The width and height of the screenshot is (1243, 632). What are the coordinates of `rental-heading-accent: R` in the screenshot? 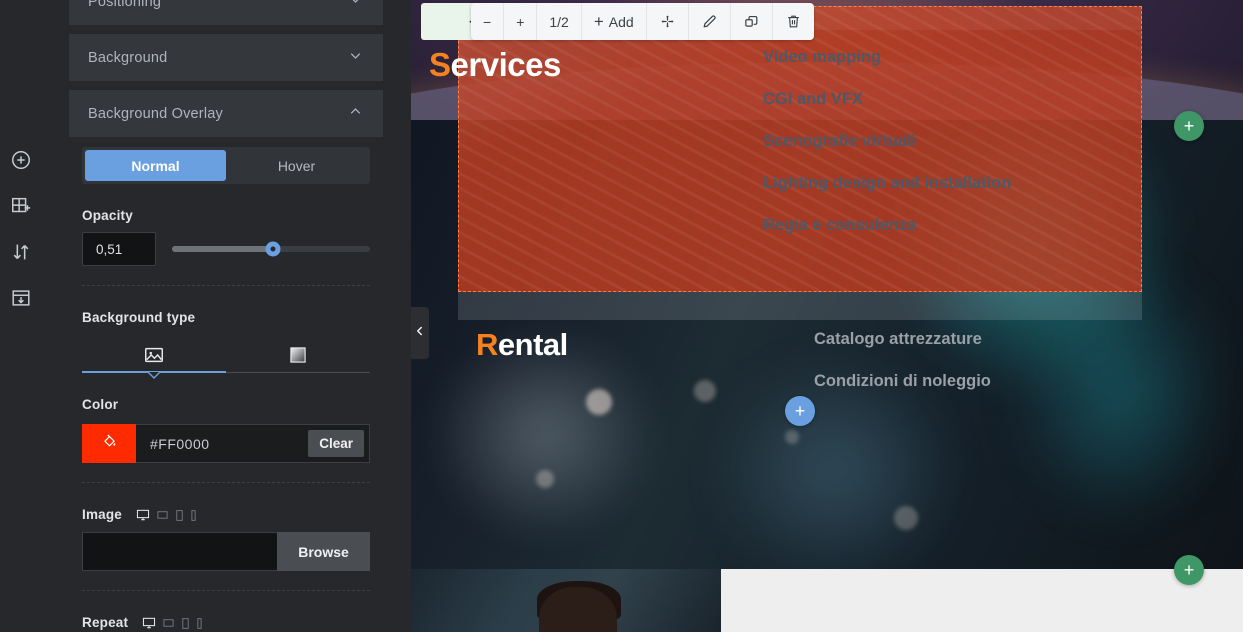 It's located at (487, 344).